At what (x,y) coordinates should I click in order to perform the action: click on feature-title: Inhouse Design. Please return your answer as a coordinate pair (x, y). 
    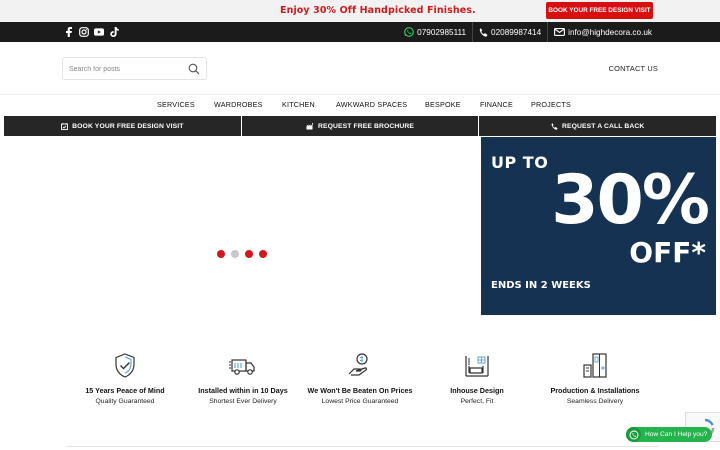
    Looking at the image, I should click on (477, 390).